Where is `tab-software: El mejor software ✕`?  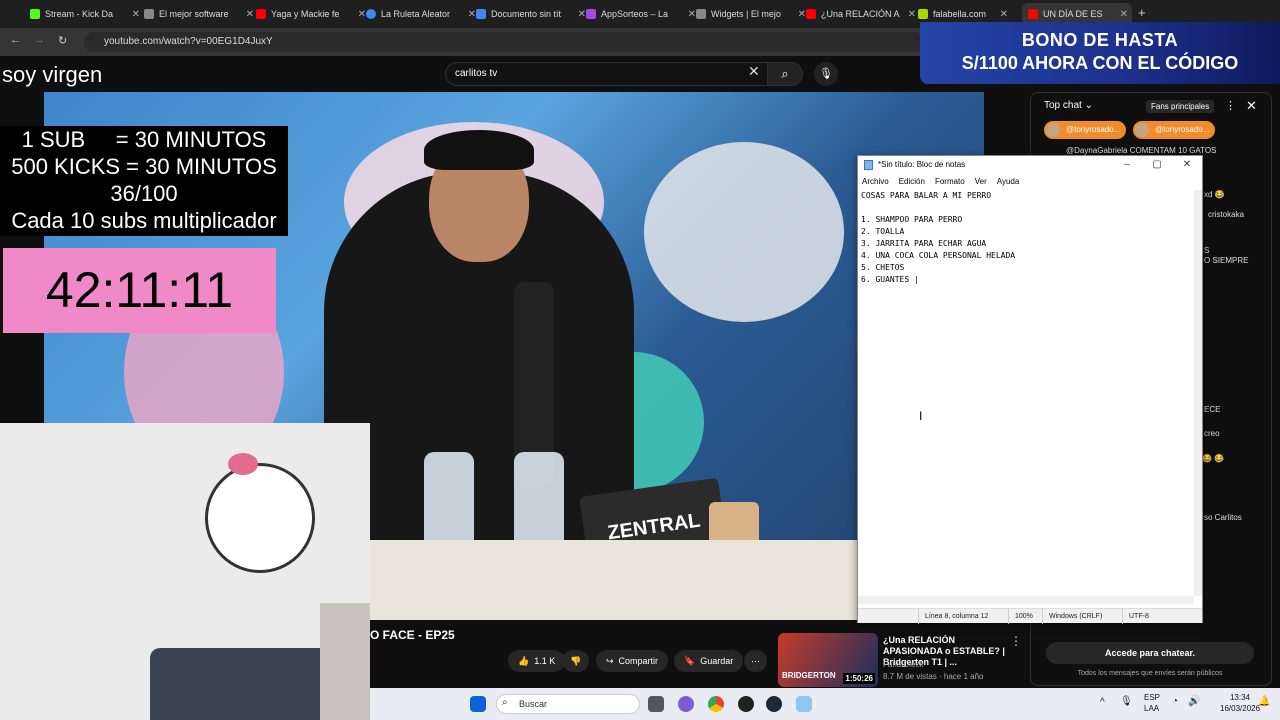
tab-software: El mejor software ✕ is located at coordinates (198, 14).